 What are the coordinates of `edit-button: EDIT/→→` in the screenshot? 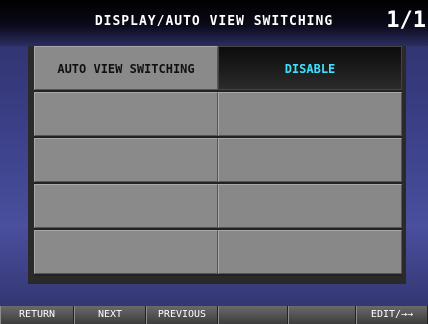 It's located at (392, 315).